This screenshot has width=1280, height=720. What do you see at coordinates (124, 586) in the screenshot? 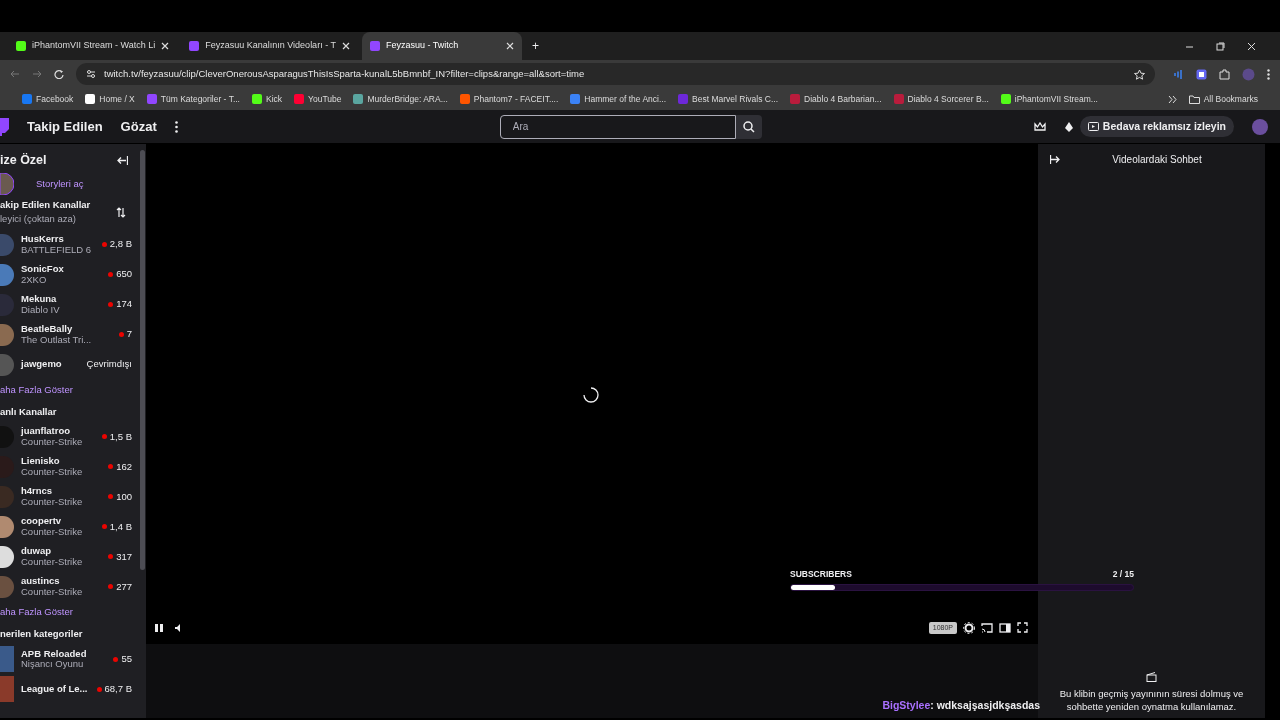
I see `viewer-count: 277` at bounding box center [124, 586].